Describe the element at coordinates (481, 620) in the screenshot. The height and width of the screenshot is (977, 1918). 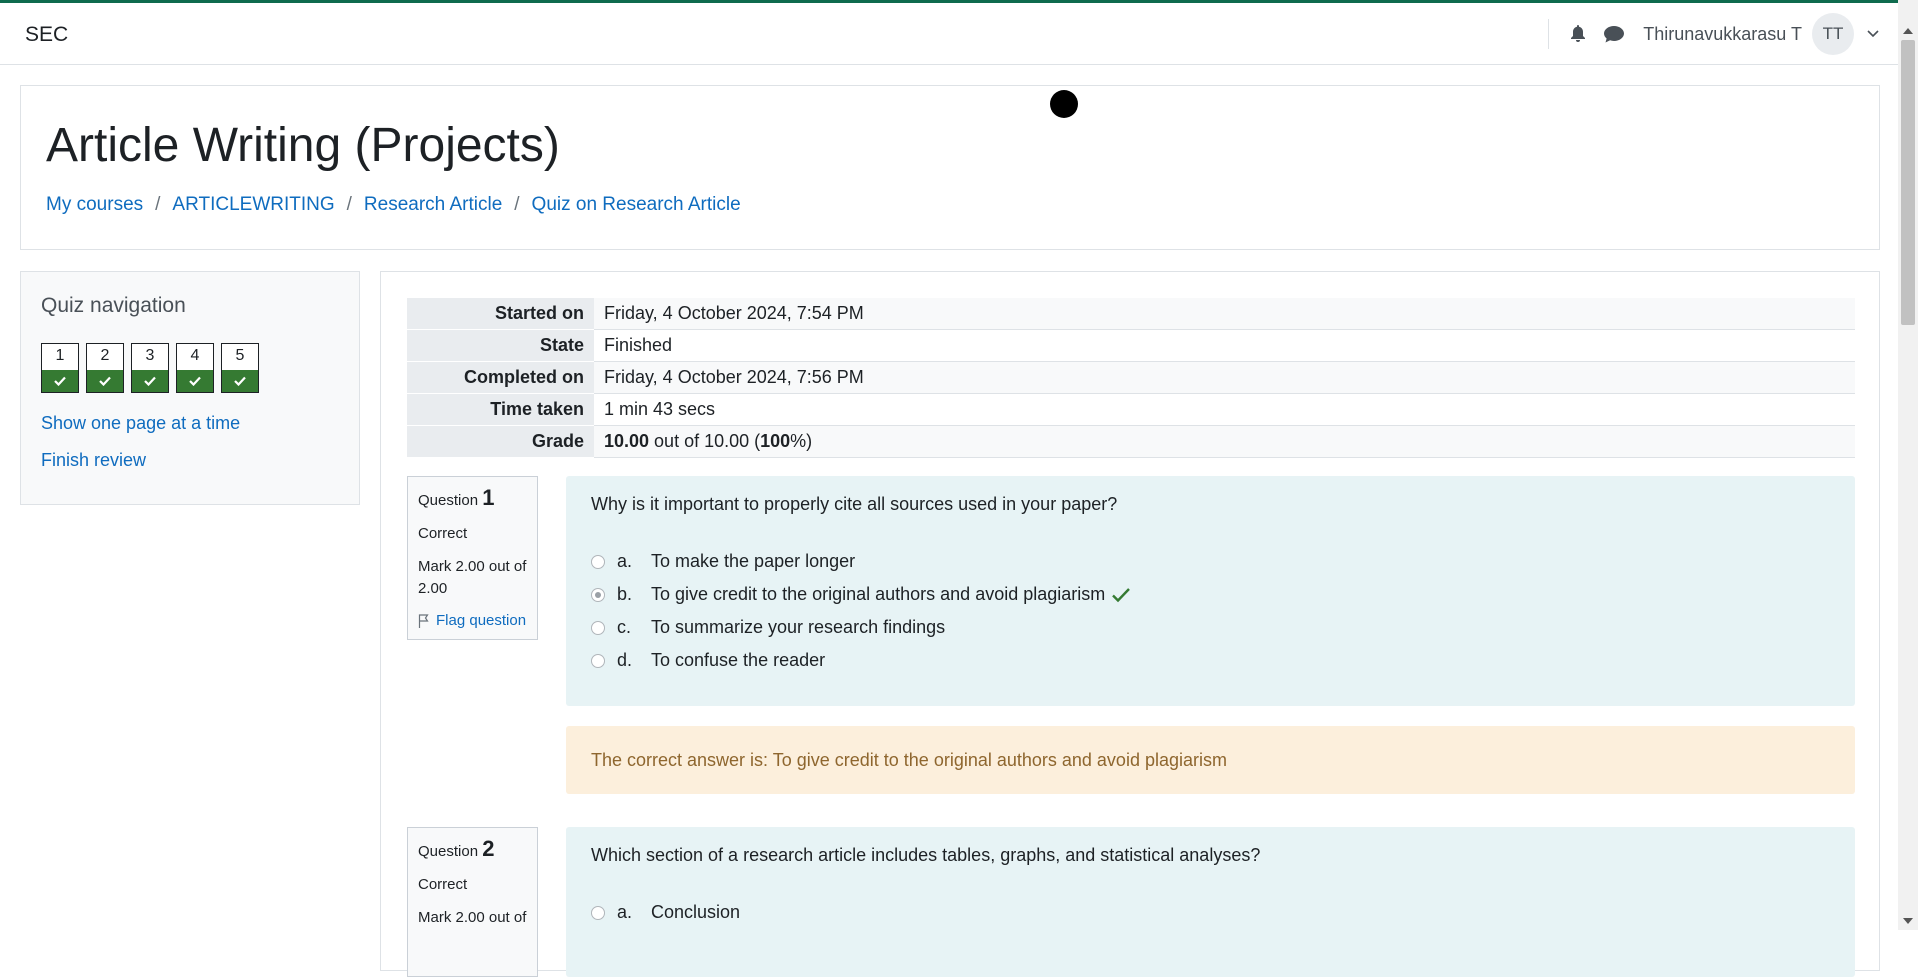
I see `flag-question-label: Flag question` at that location.